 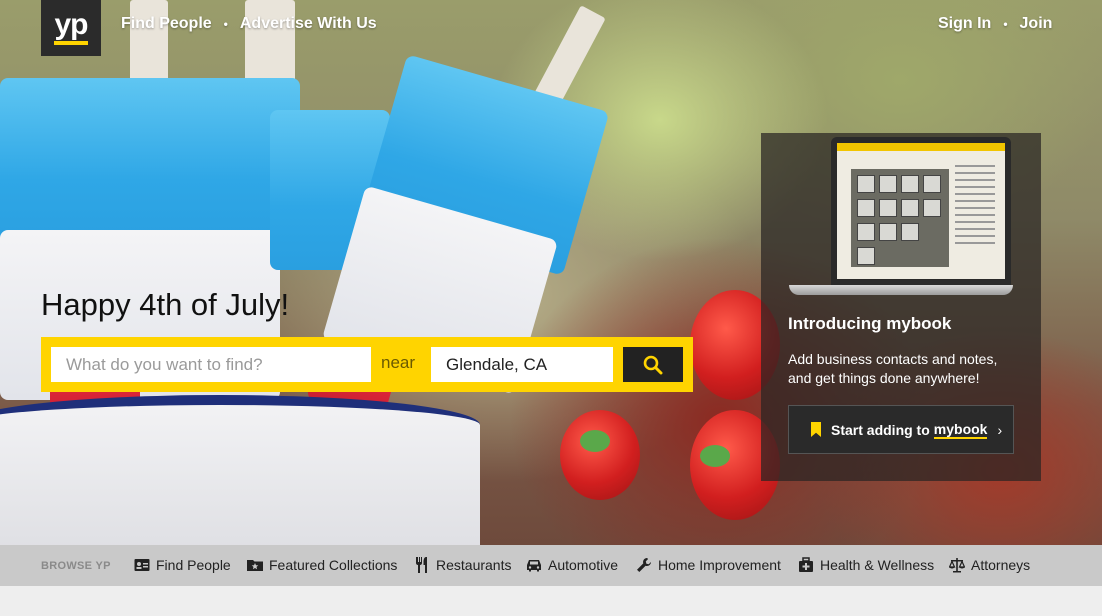 I want to click on yp-logo: yp, so click(x=71, y=28).